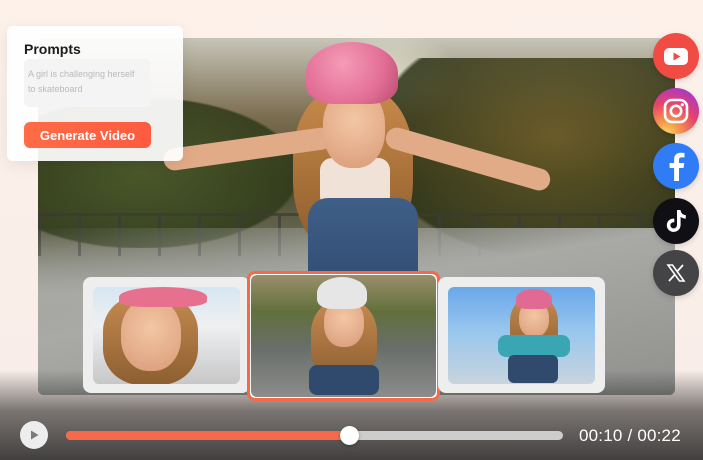  What do you see at coordinates (534, 346) in the screenshot?
I see `shirt` at bounding box center [534, 346].